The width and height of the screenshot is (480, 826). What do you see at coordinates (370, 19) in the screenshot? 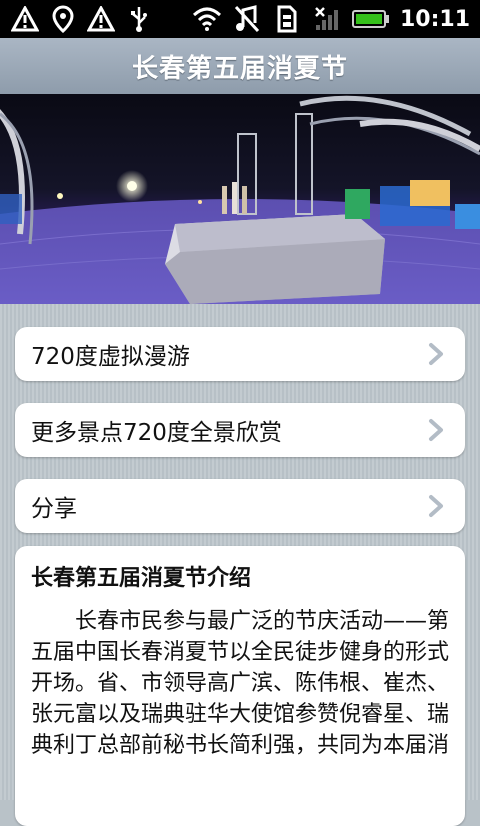
I see `battery-icon` at bounding box center [370, 19].